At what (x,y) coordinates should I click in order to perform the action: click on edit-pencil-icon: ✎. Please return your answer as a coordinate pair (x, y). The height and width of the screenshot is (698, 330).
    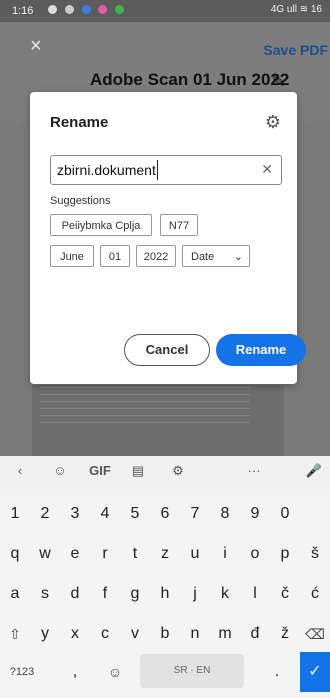
    Looking at the image, I should click on (278, 82).